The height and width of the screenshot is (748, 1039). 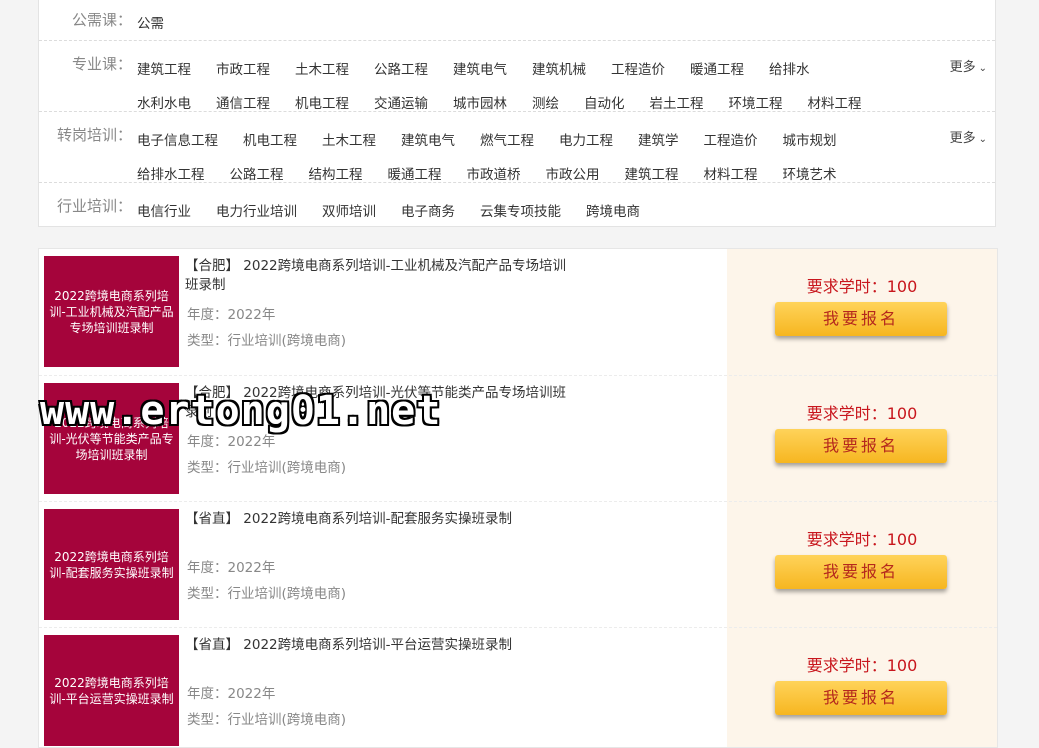 What do you see at coordinates (520, 210) in the screenshot?
I see `filter-option: 云集专项技能` at bounding box center [520, 210].